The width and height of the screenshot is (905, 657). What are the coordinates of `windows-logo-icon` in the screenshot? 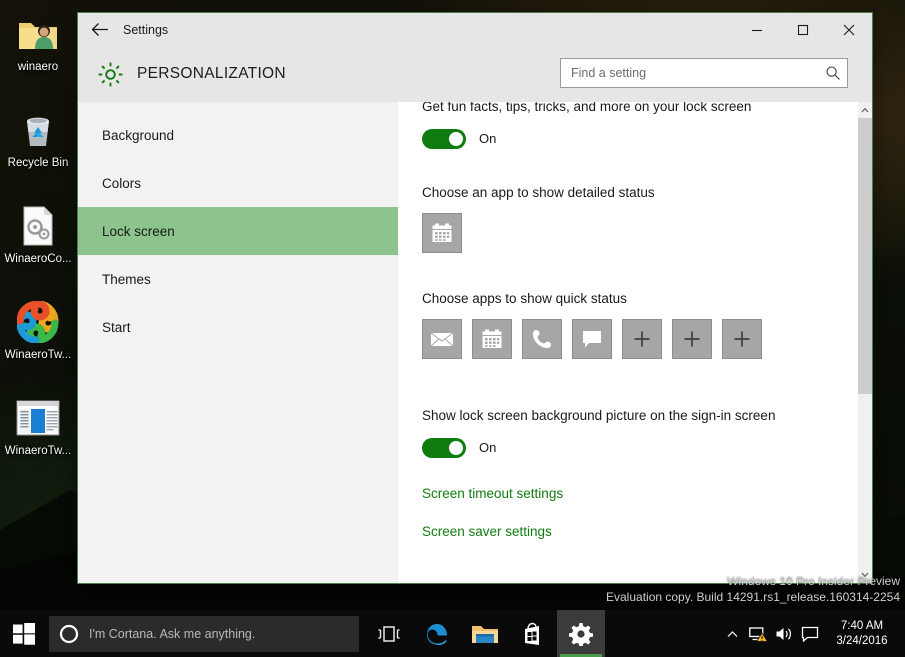 It's located at (24, 633).